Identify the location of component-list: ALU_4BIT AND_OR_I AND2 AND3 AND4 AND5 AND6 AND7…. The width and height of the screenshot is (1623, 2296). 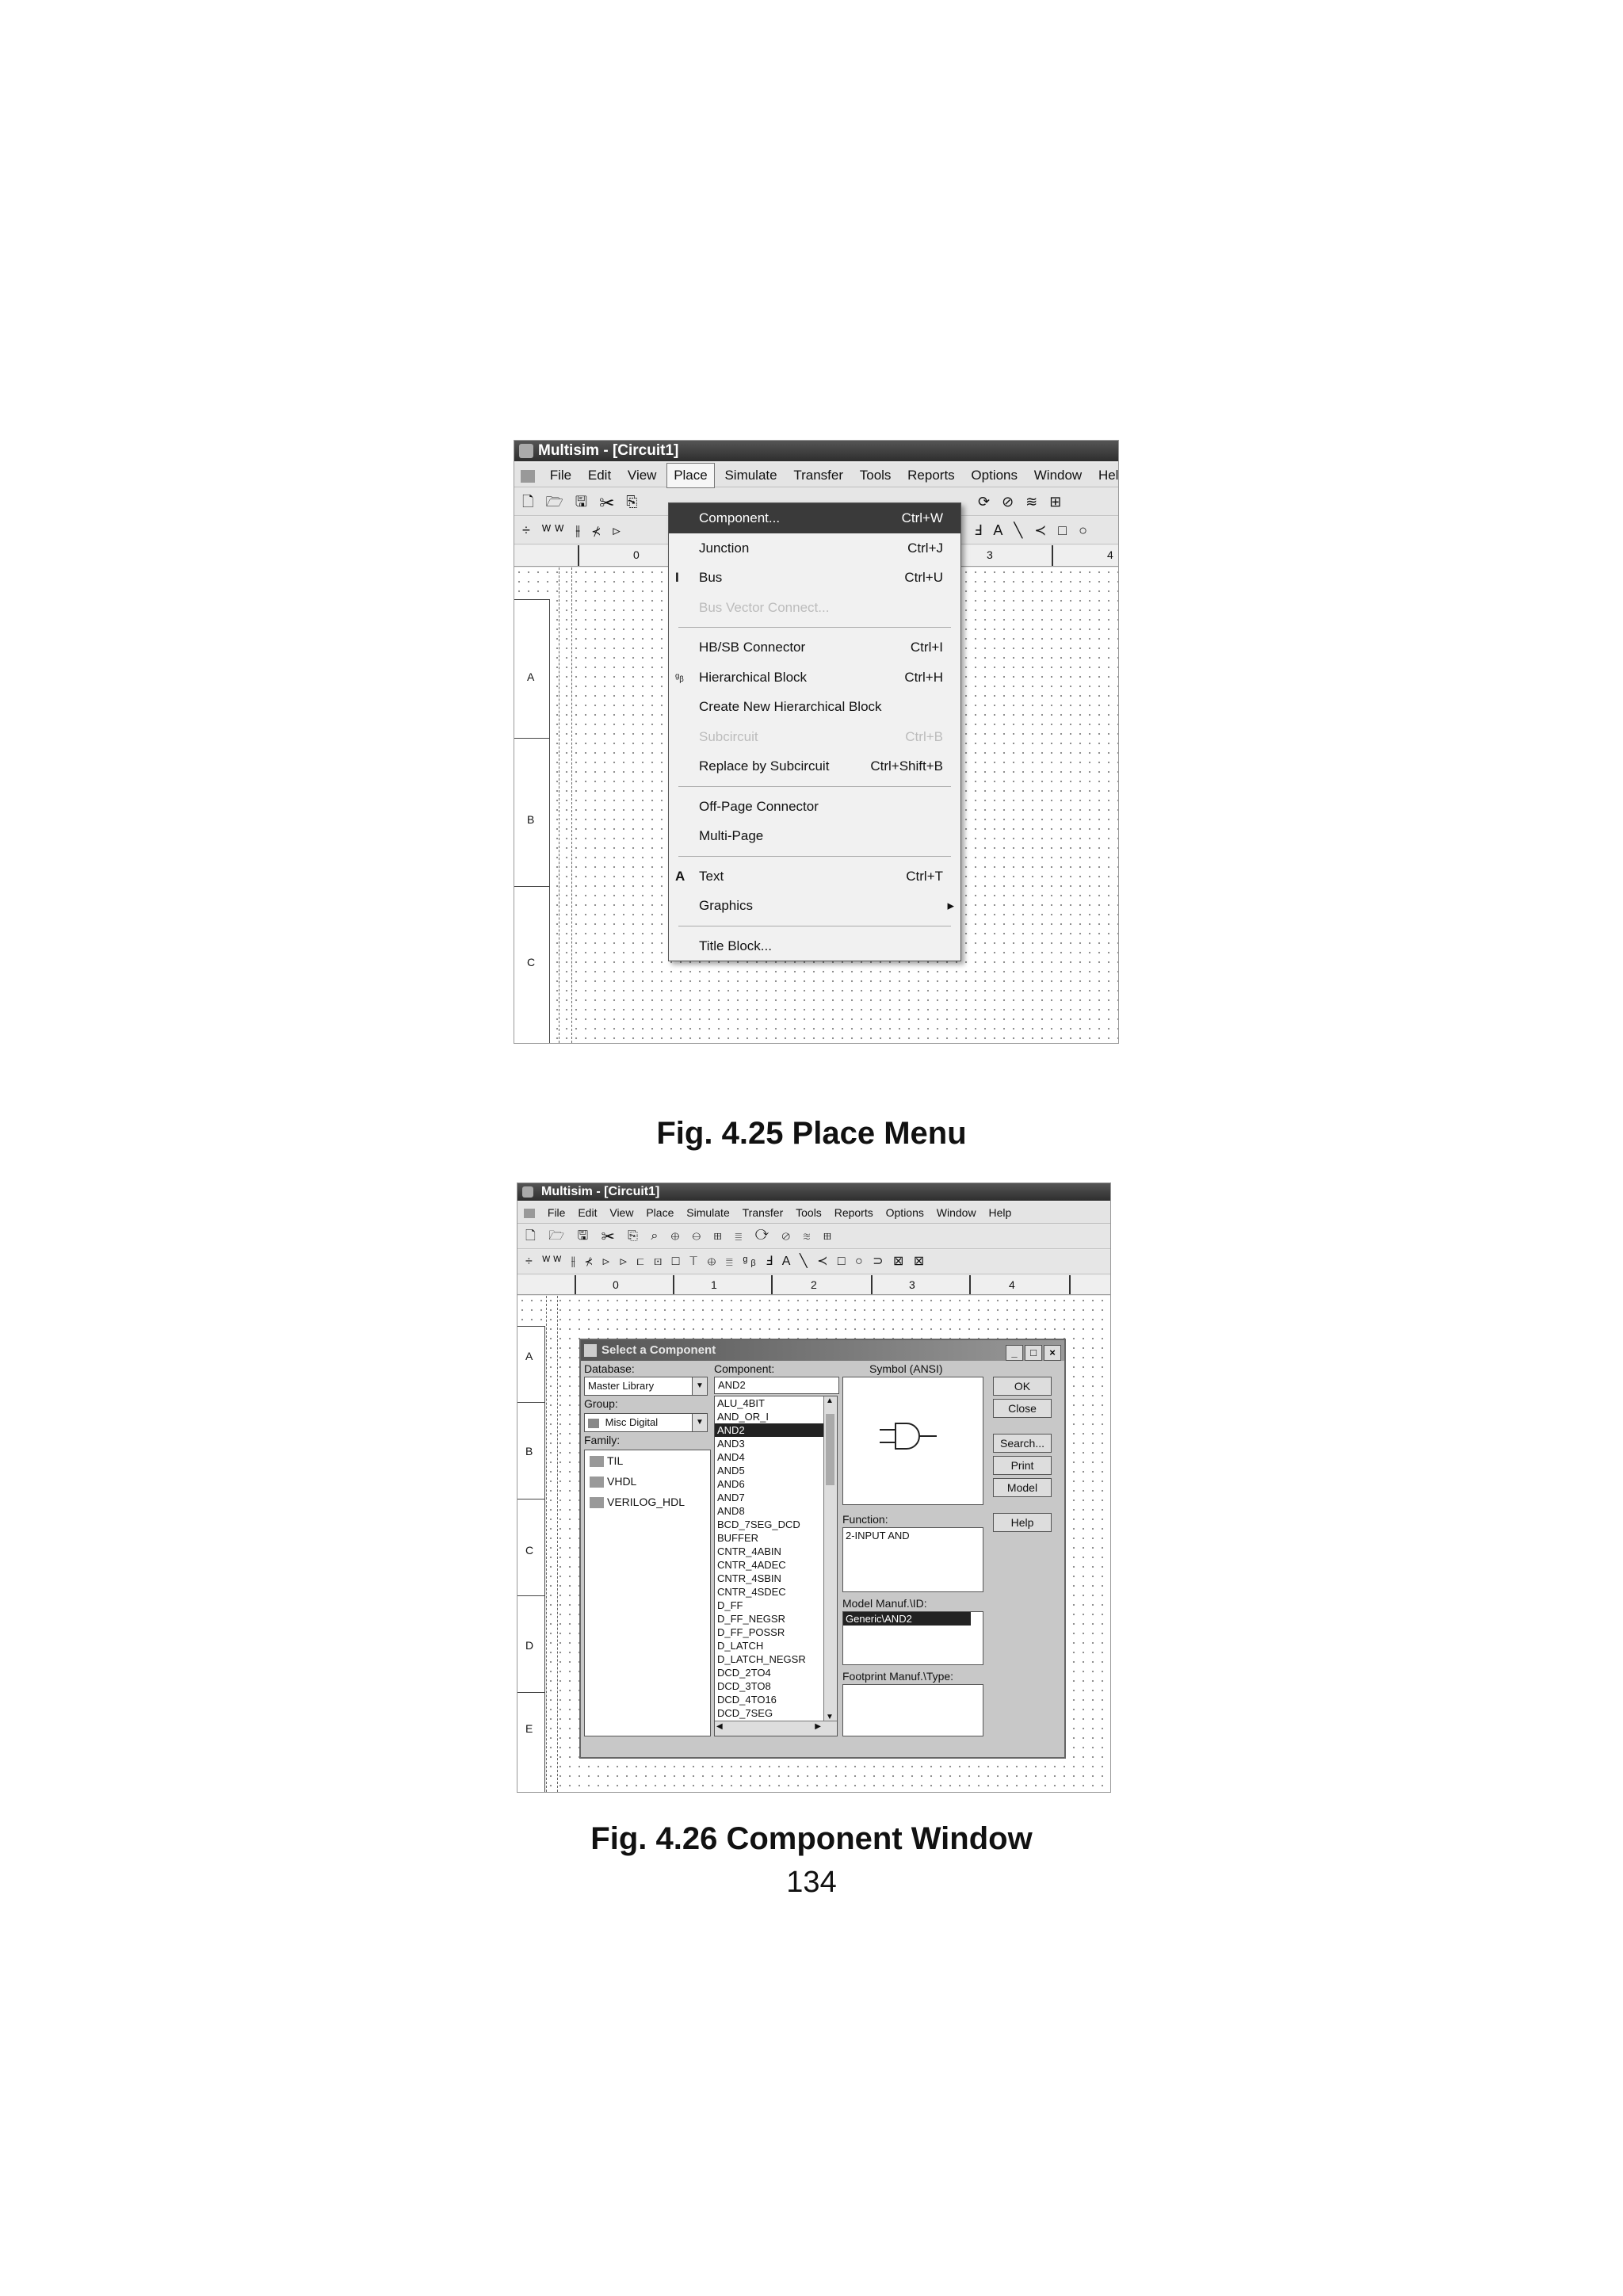
(776, 1566).